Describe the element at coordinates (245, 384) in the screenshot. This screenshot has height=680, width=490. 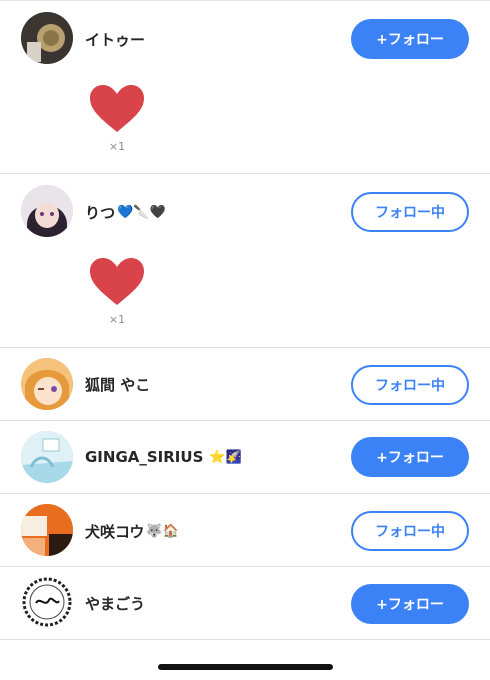
I see `list-item: 狐間 やこ フォロー中` at that location.